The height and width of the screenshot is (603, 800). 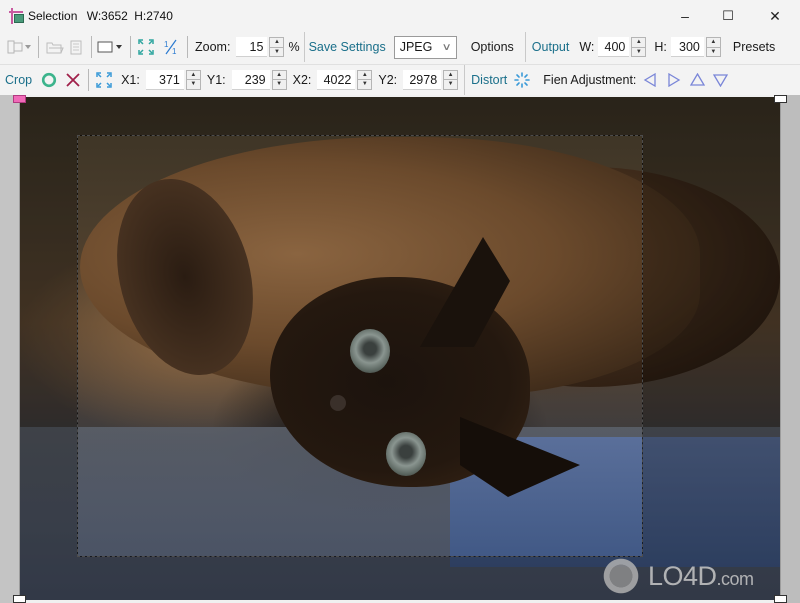 I want to click on arrow-left-icon, so click(x=650, y=79).